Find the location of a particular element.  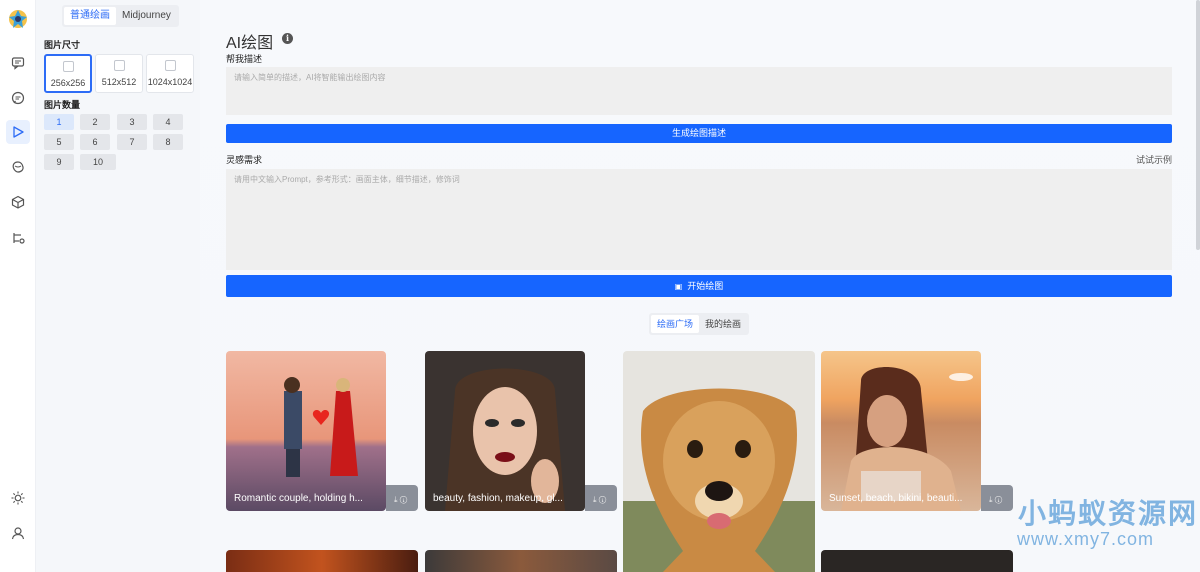

count-option: 3 is located at coordinates (132, 122).